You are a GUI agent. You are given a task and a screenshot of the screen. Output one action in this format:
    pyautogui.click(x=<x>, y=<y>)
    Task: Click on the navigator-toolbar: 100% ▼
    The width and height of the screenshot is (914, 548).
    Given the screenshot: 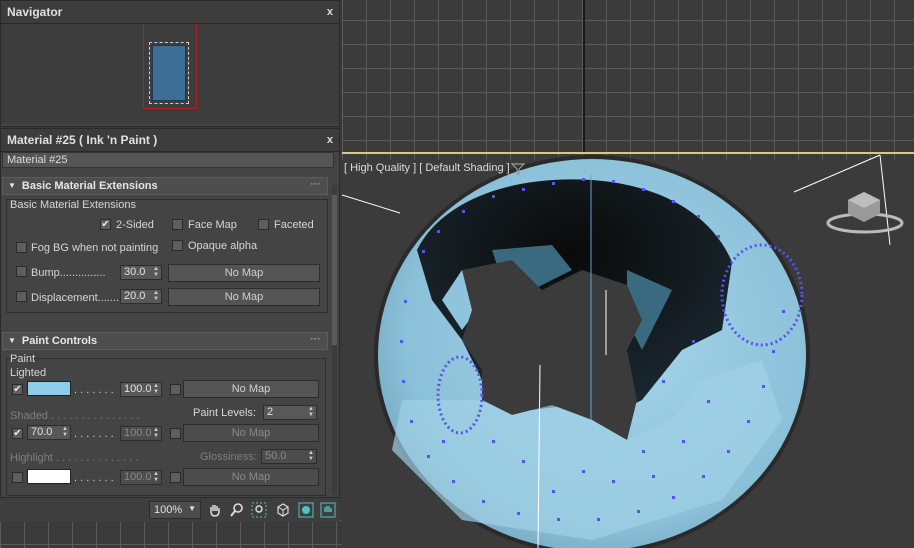 What is the action you would take?
    pyautogui.click(x=170, y=509)
    